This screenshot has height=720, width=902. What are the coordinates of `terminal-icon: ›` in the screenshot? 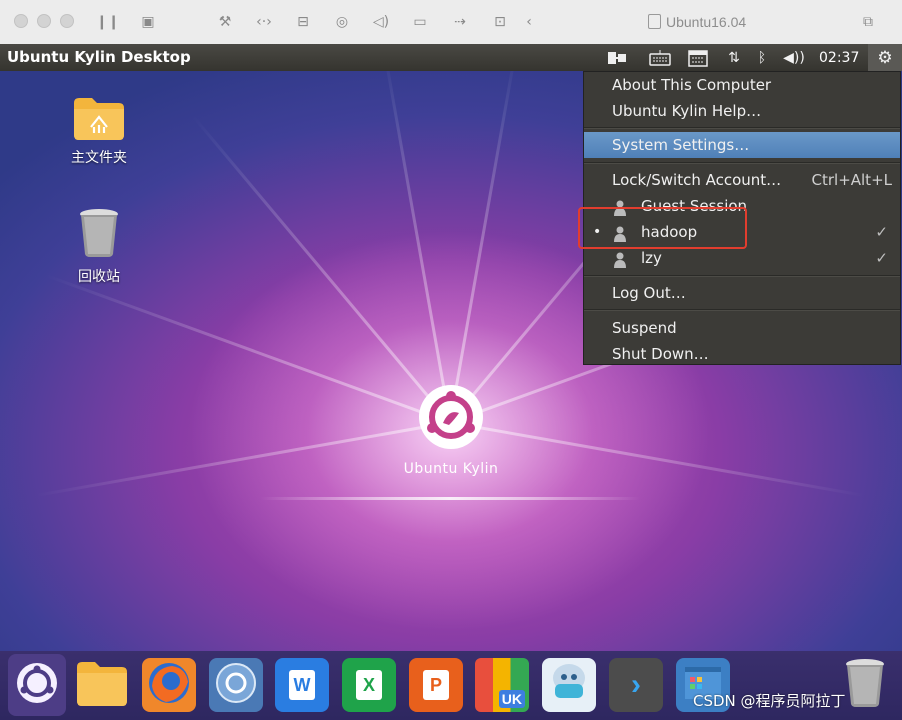 It's located at (636, 684).